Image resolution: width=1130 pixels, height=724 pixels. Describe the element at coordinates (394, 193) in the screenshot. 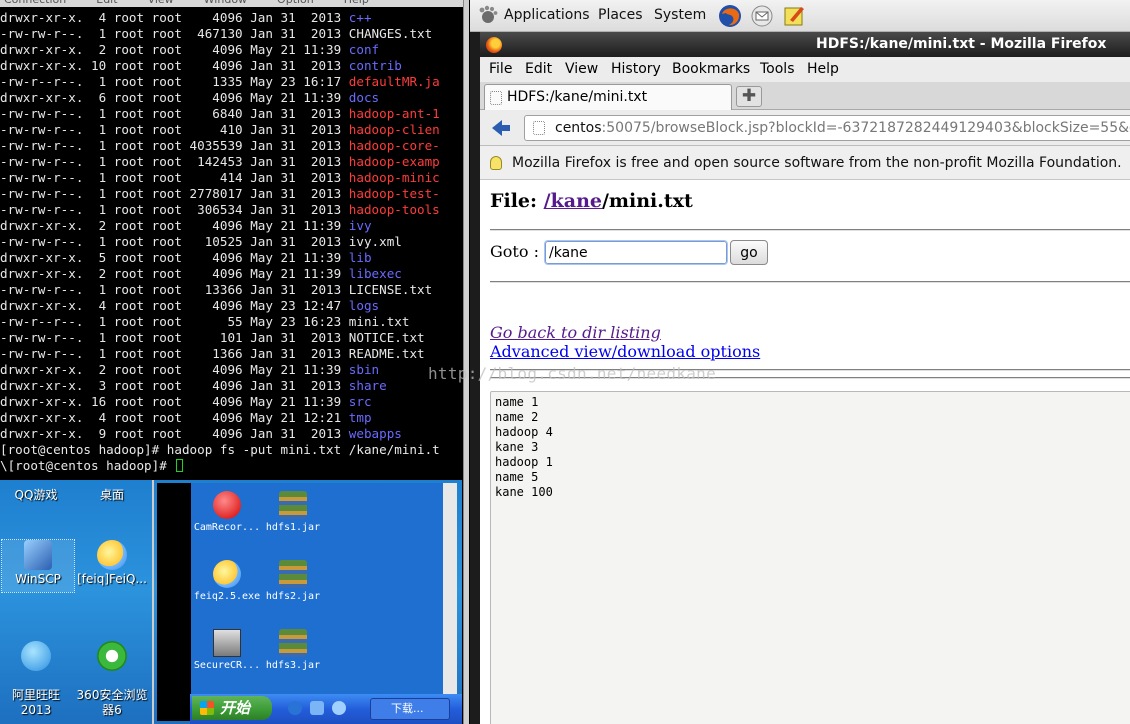

I see `file-name: hadoop-test-` at that location.